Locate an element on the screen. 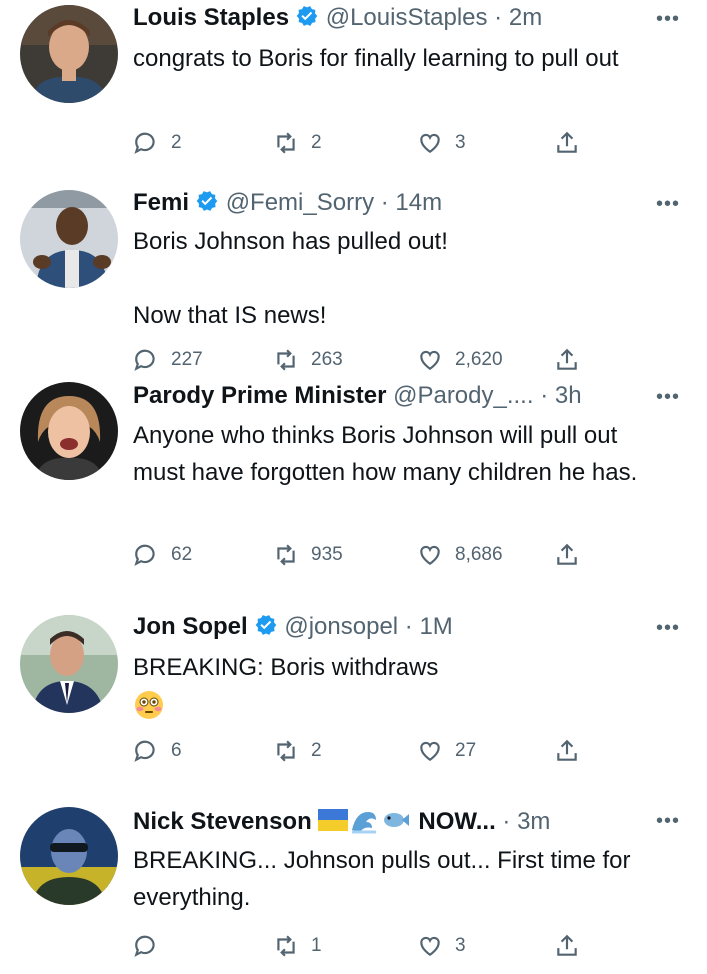 The width and height of the screenshot is (707, 974). timestamp: 3m is located at coordinates (533, 821).